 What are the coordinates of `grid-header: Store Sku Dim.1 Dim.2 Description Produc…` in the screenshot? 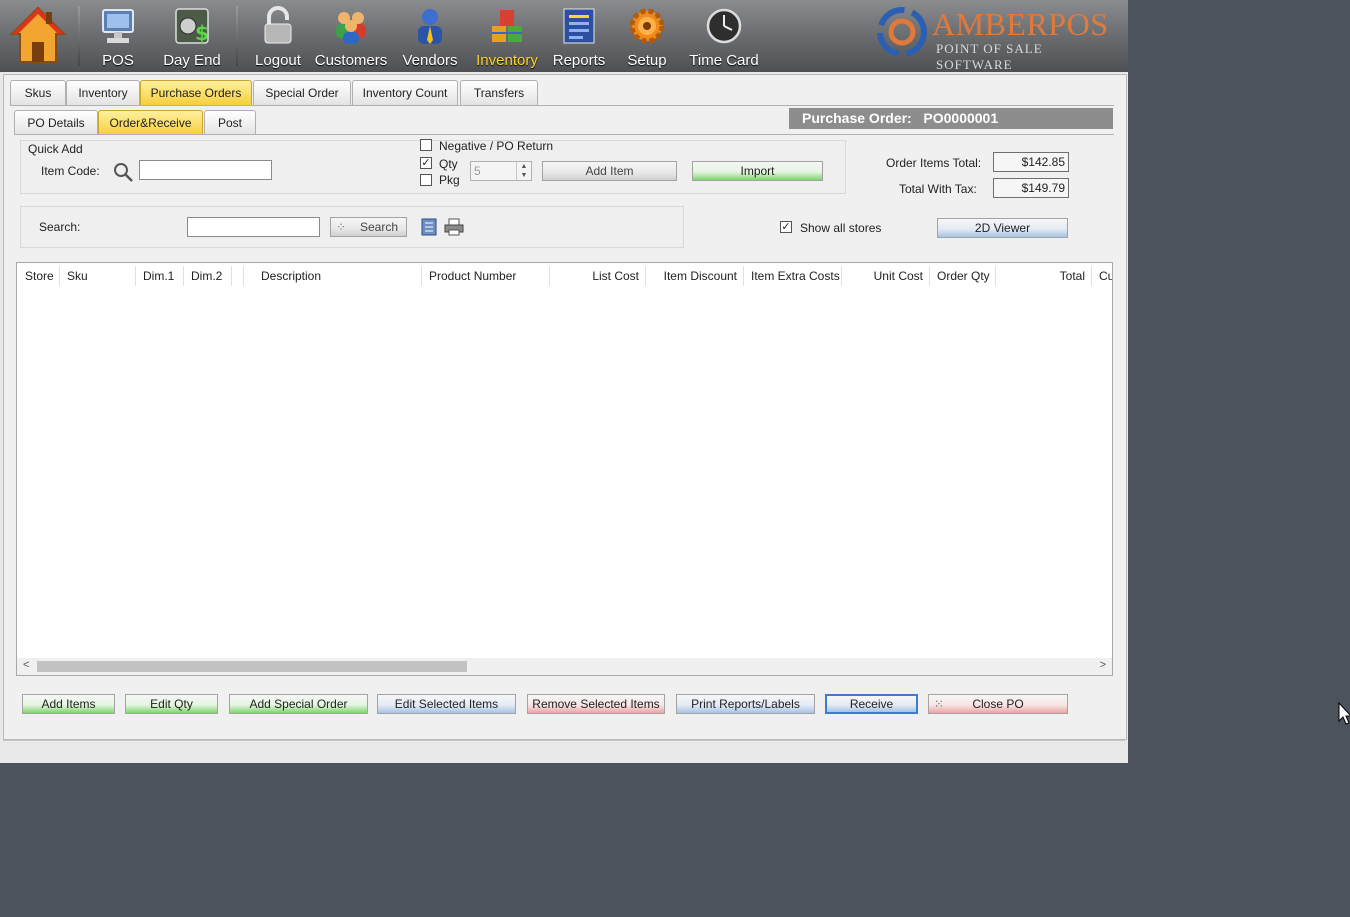 It's located at (564, 276).